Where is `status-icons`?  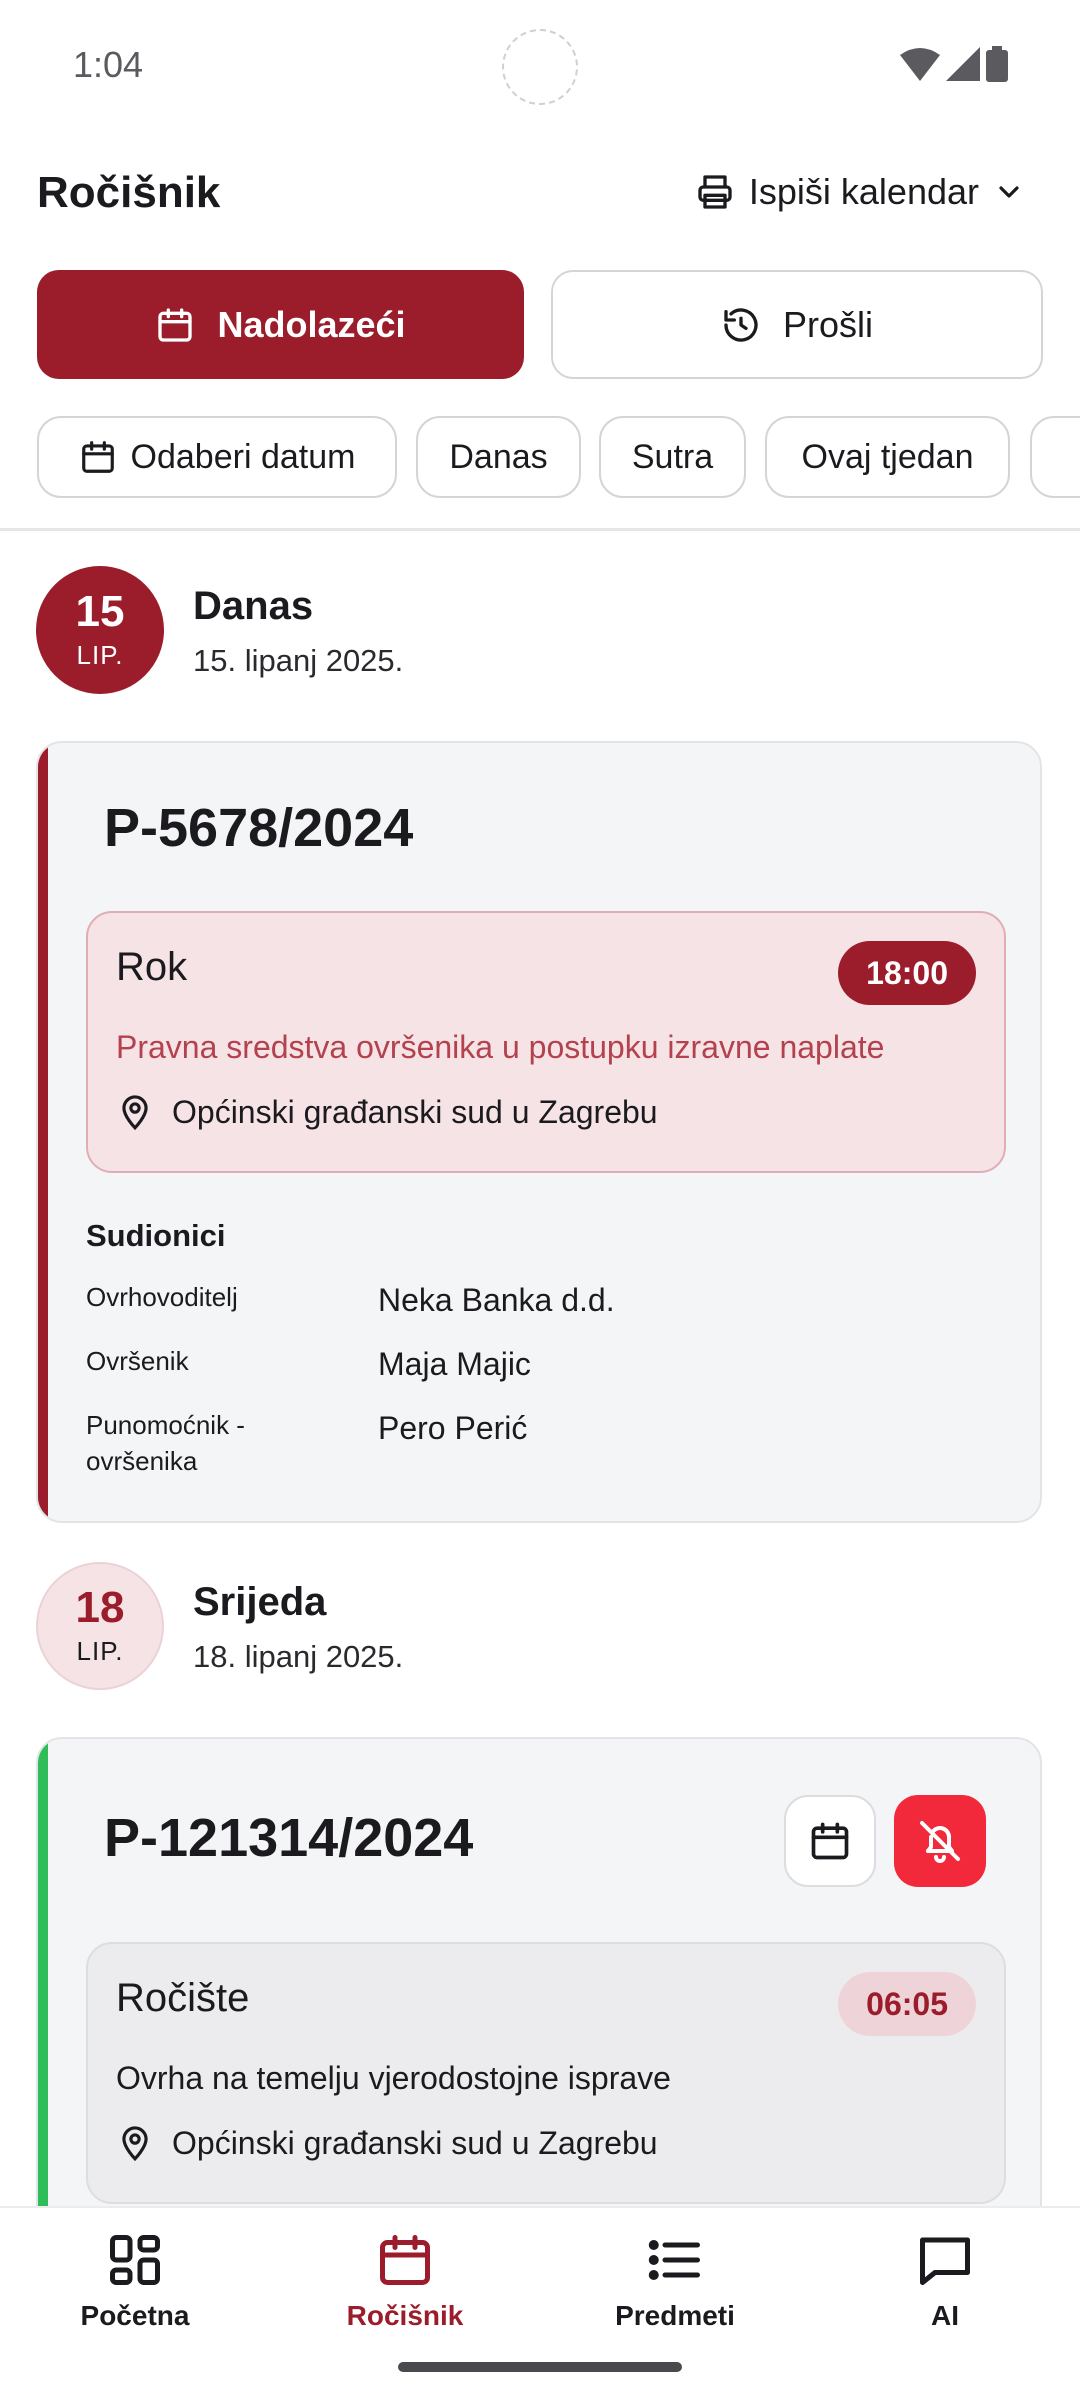 status-icons is located at coordinates (954, 64).